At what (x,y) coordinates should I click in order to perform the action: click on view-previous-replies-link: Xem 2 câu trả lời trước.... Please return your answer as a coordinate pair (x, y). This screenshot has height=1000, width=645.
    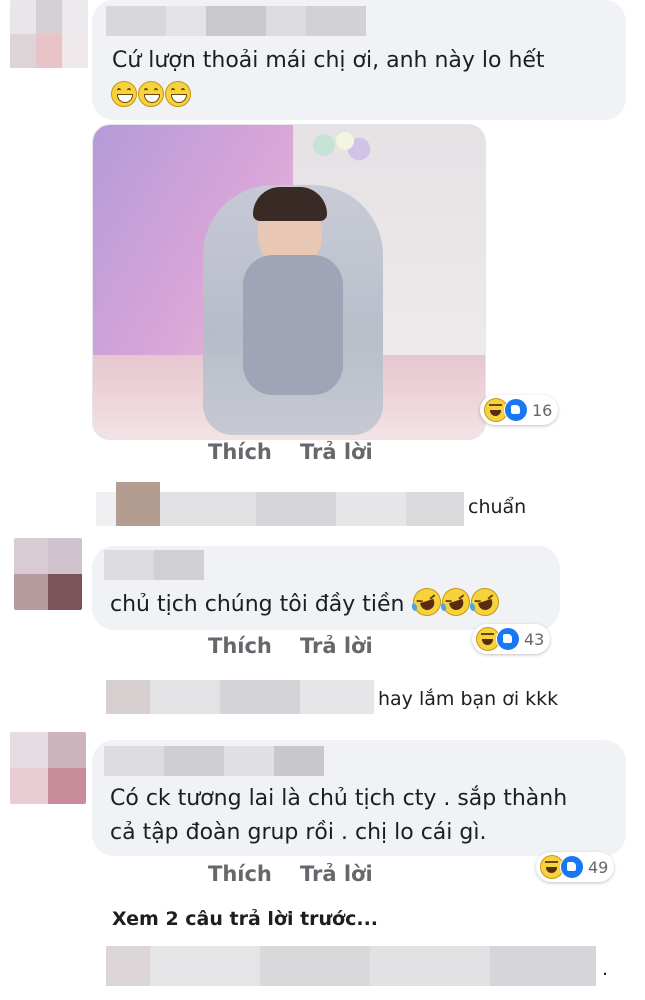
    Looking at the image, I should click on (245, 919).